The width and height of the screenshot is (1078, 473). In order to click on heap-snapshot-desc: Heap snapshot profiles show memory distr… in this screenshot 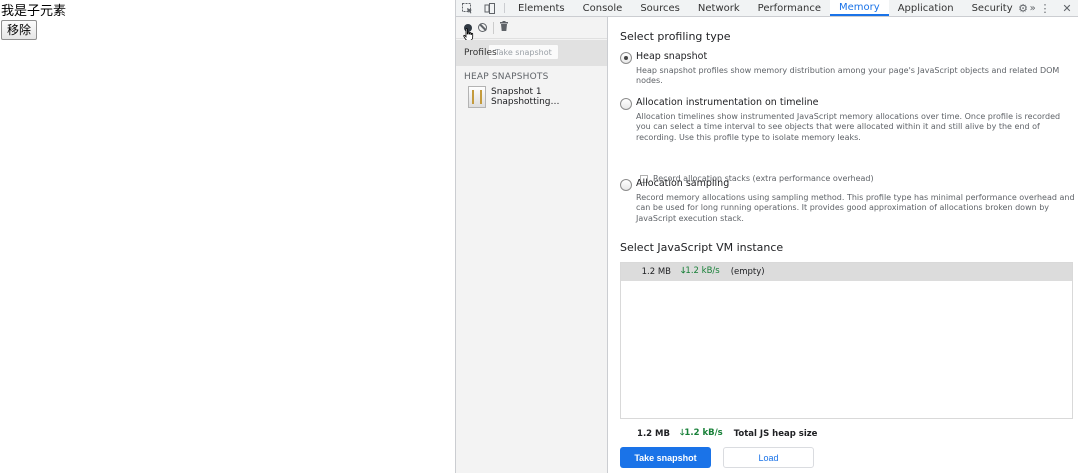, I will do `click(848, 76)`.